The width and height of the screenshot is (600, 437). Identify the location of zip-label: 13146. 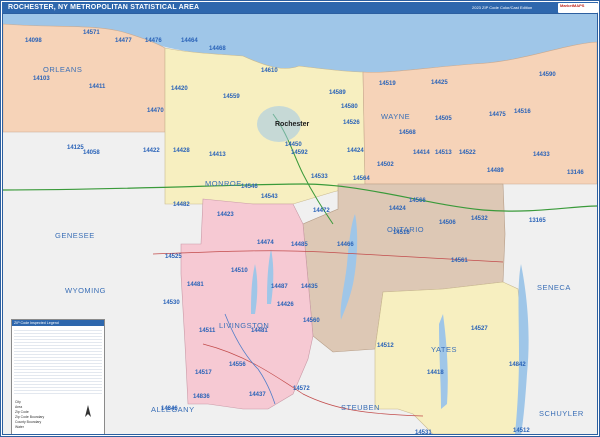
(575, 173).